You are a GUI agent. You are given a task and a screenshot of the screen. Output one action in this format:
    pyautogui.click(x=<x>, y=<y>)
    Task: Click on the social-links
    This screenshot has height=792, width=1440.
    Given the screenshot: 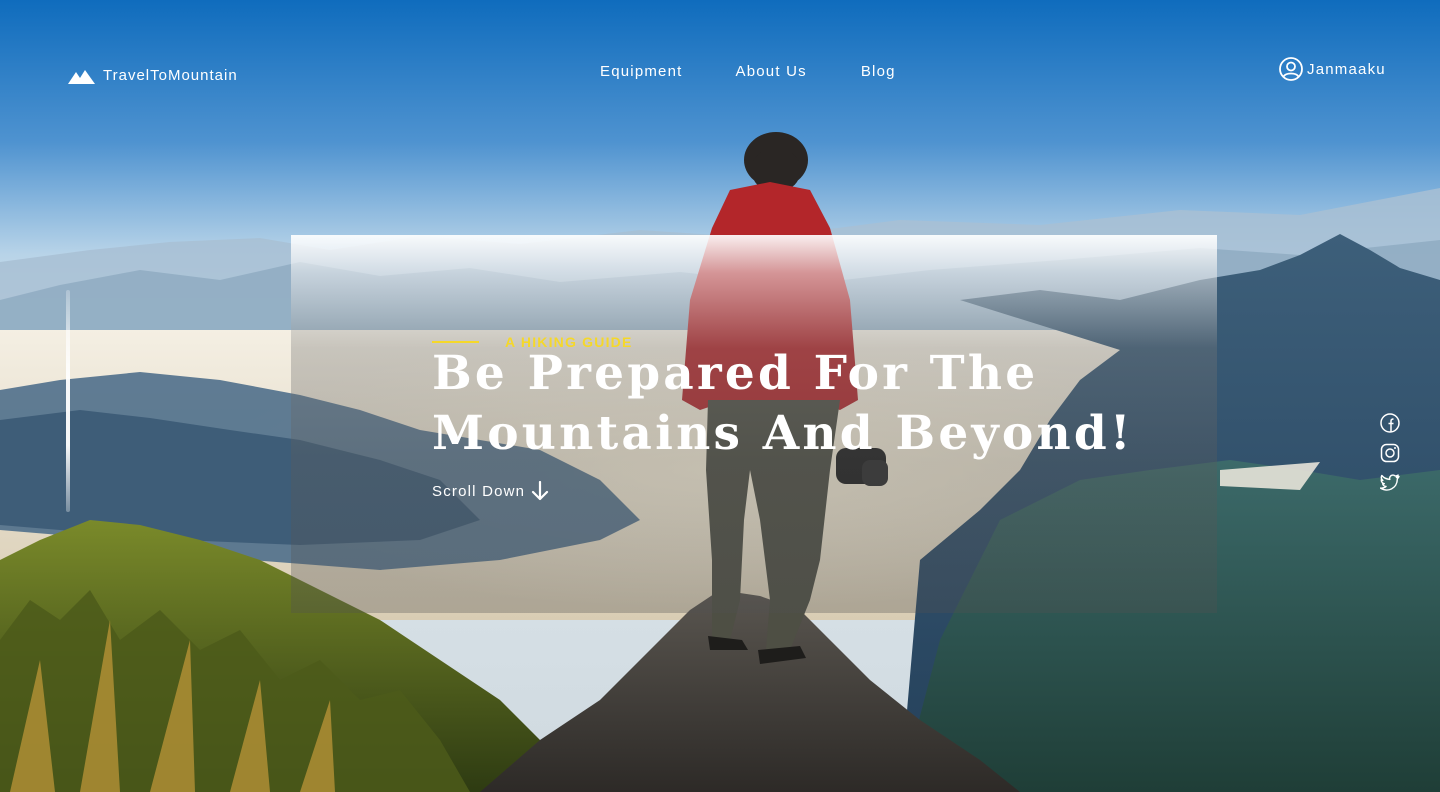 What is the action you would take?
    pyautogui.click(x=1389, y=453)
    